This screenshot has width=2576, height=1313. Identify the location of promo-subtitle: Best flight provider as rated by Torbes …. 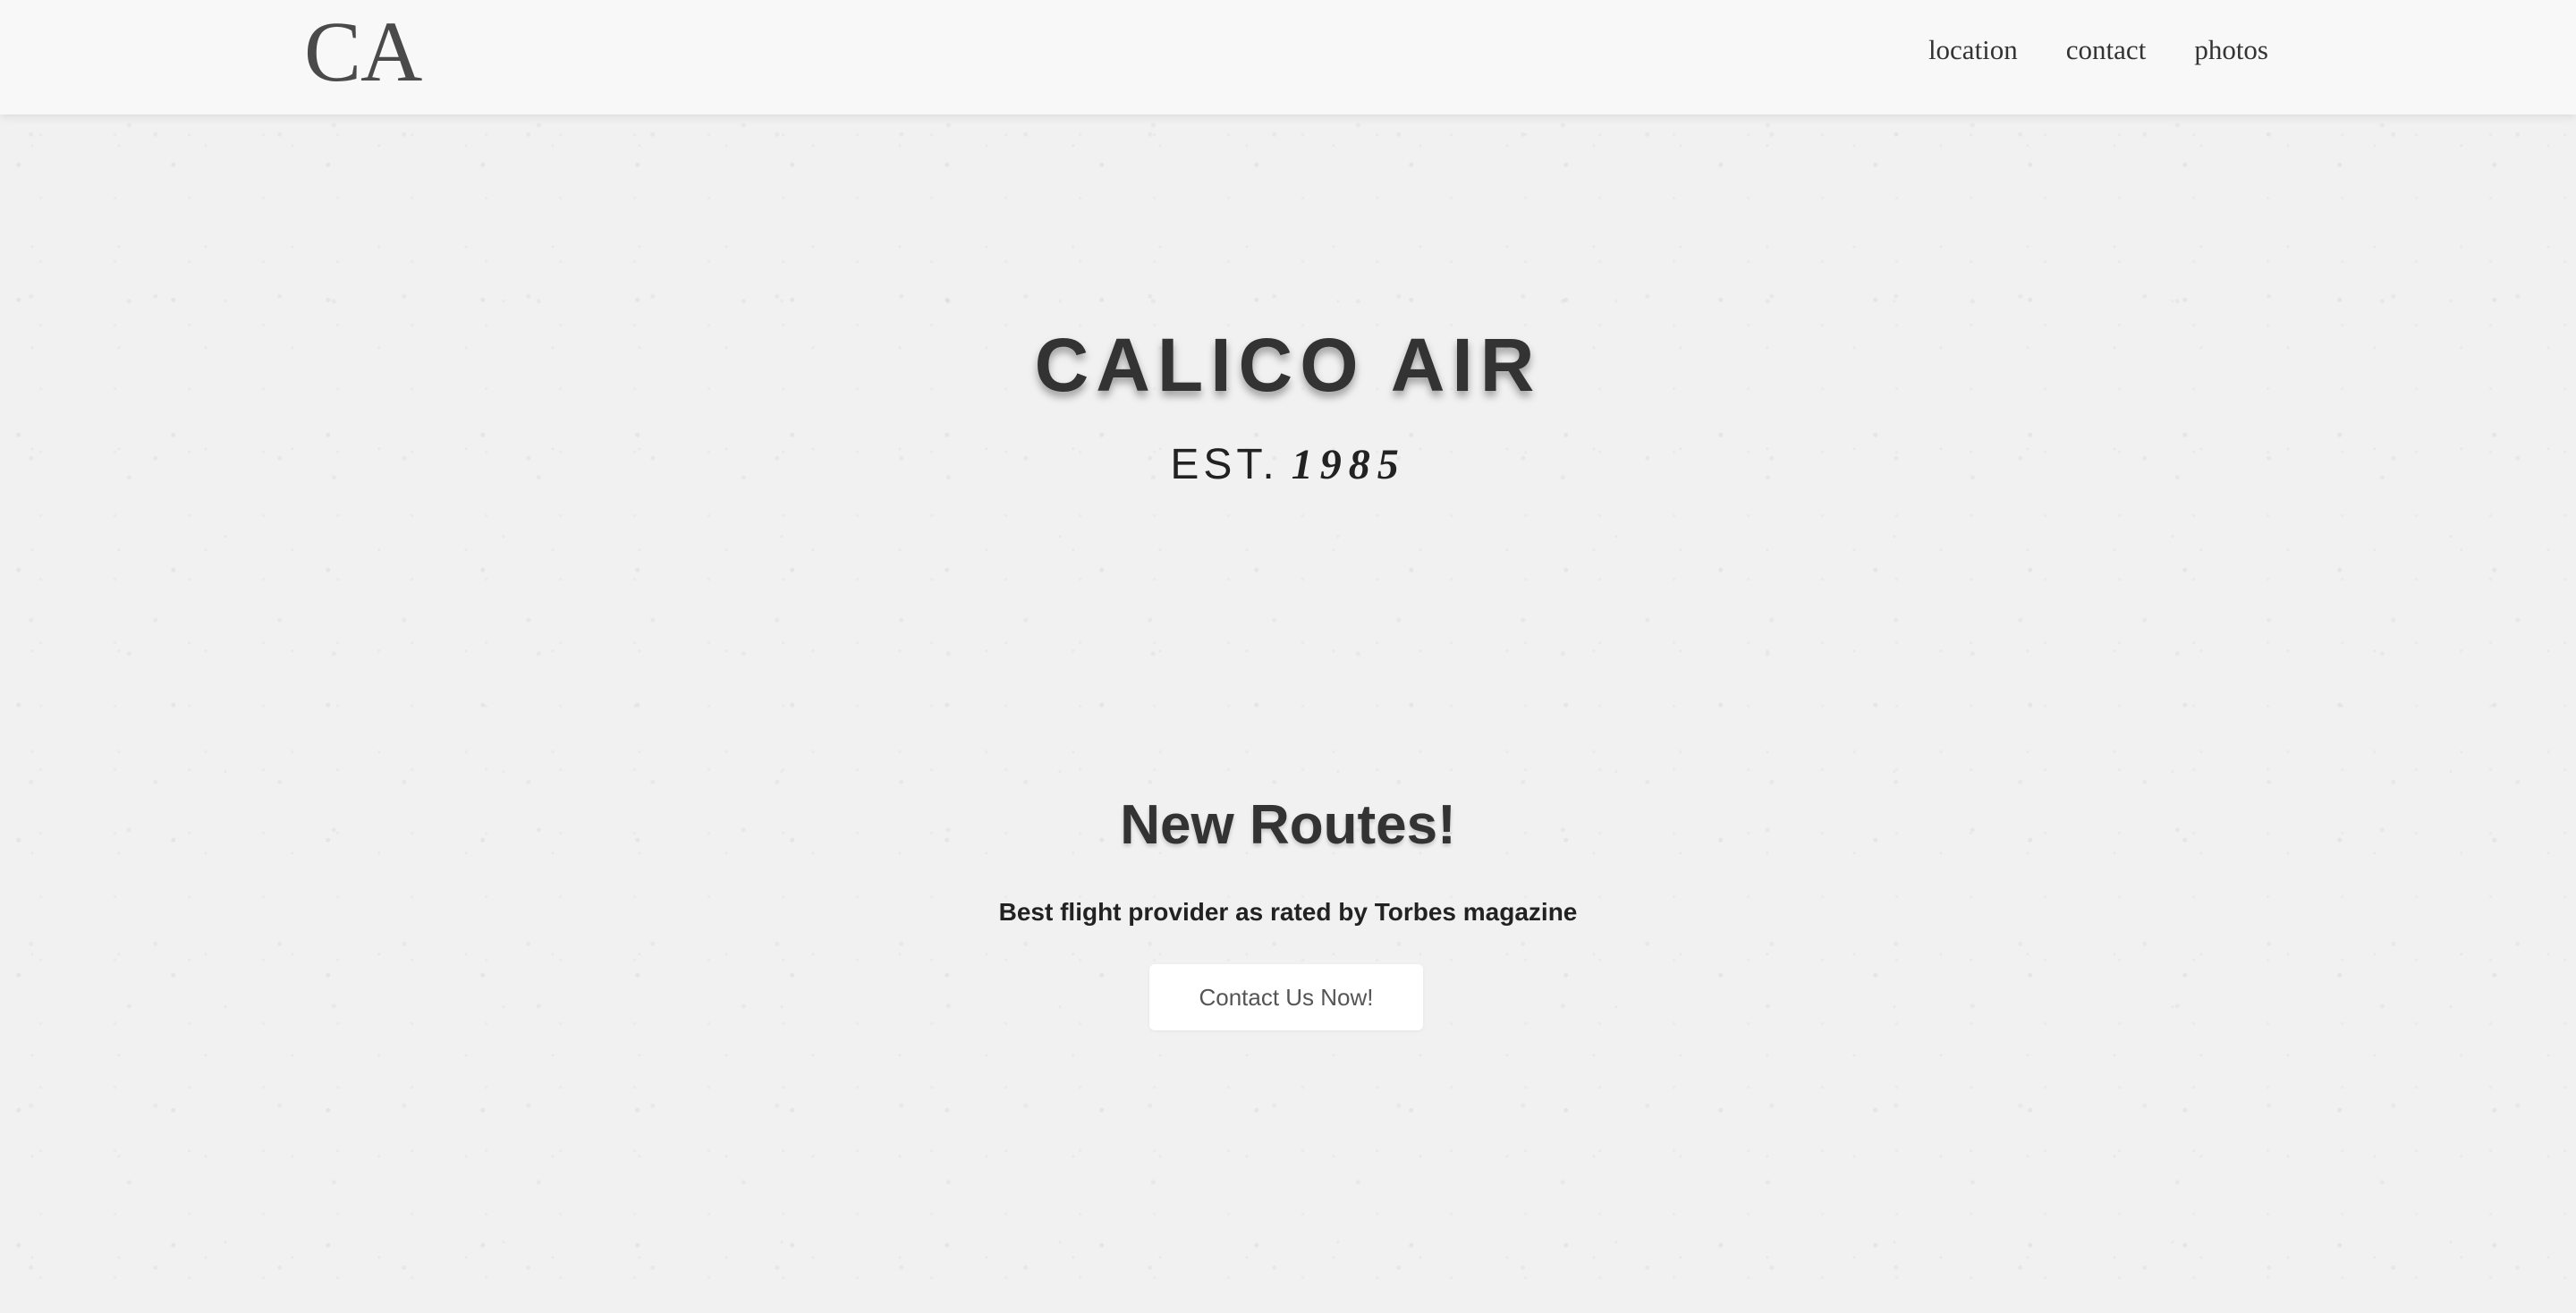
(1288, 912).